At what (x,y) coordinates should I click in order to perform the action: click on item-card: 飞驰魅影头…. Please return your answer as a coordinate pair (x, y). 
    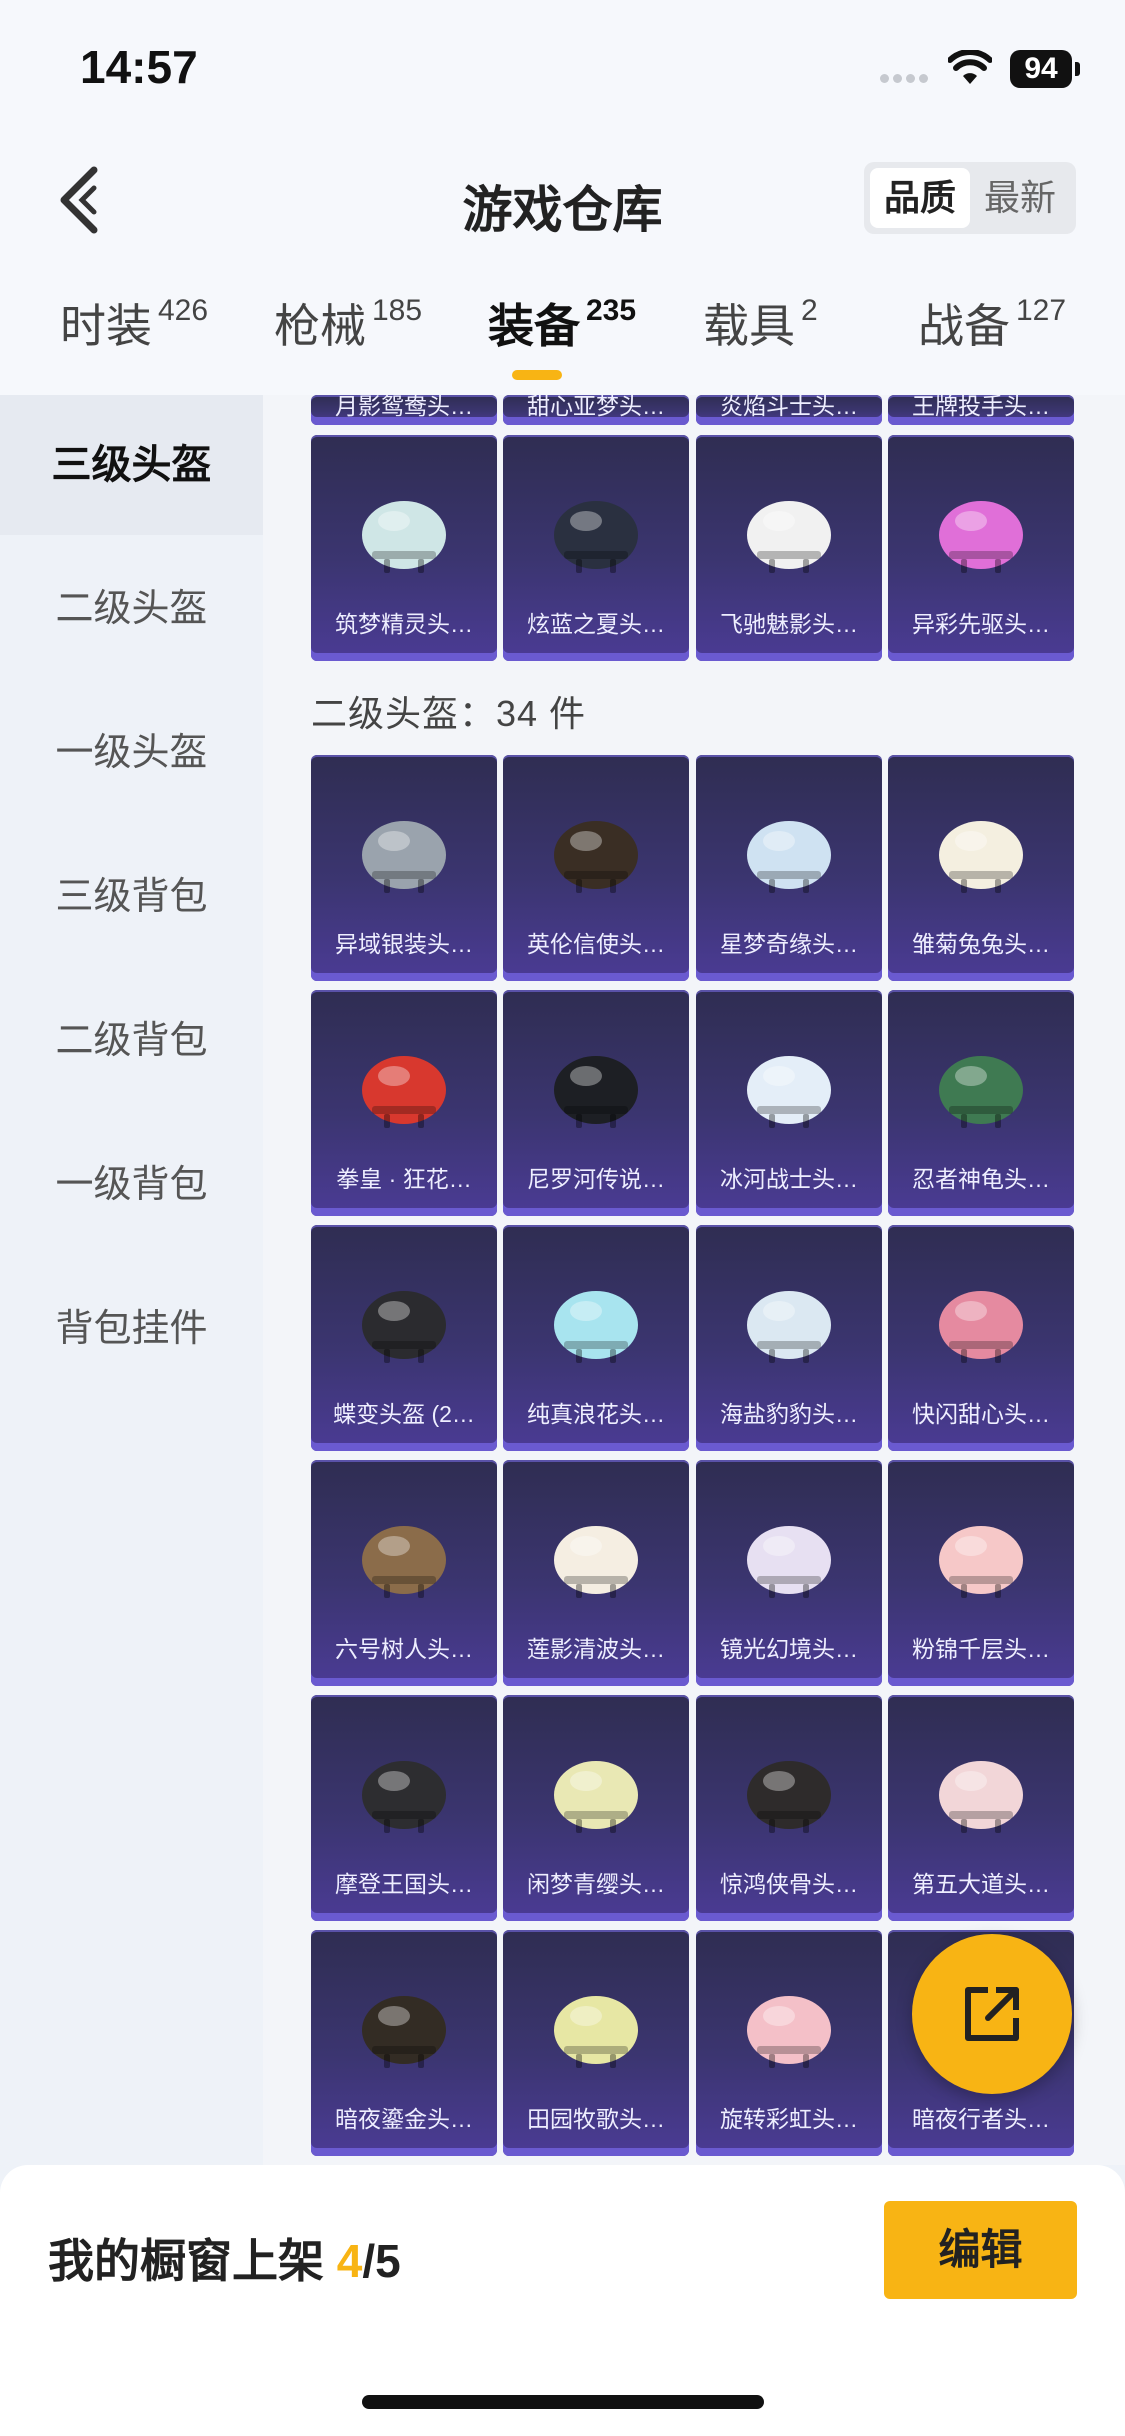
    Looking at the image, I should click on (789, 548).